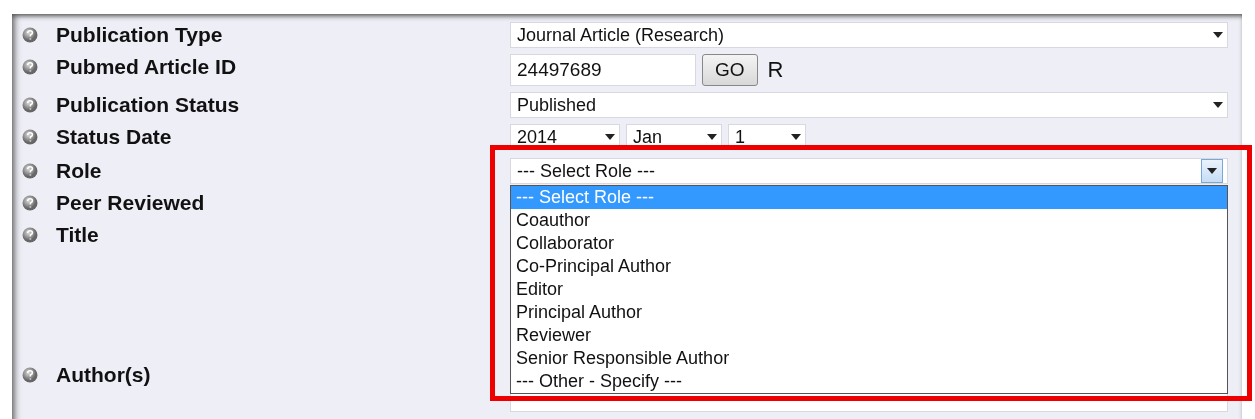 The width and height of the screenshot is (1255, 419). Describe the element at coordinates (869, 35) in the screenshot. I see `dropdown-select: Journal Article (Research)` at that location.